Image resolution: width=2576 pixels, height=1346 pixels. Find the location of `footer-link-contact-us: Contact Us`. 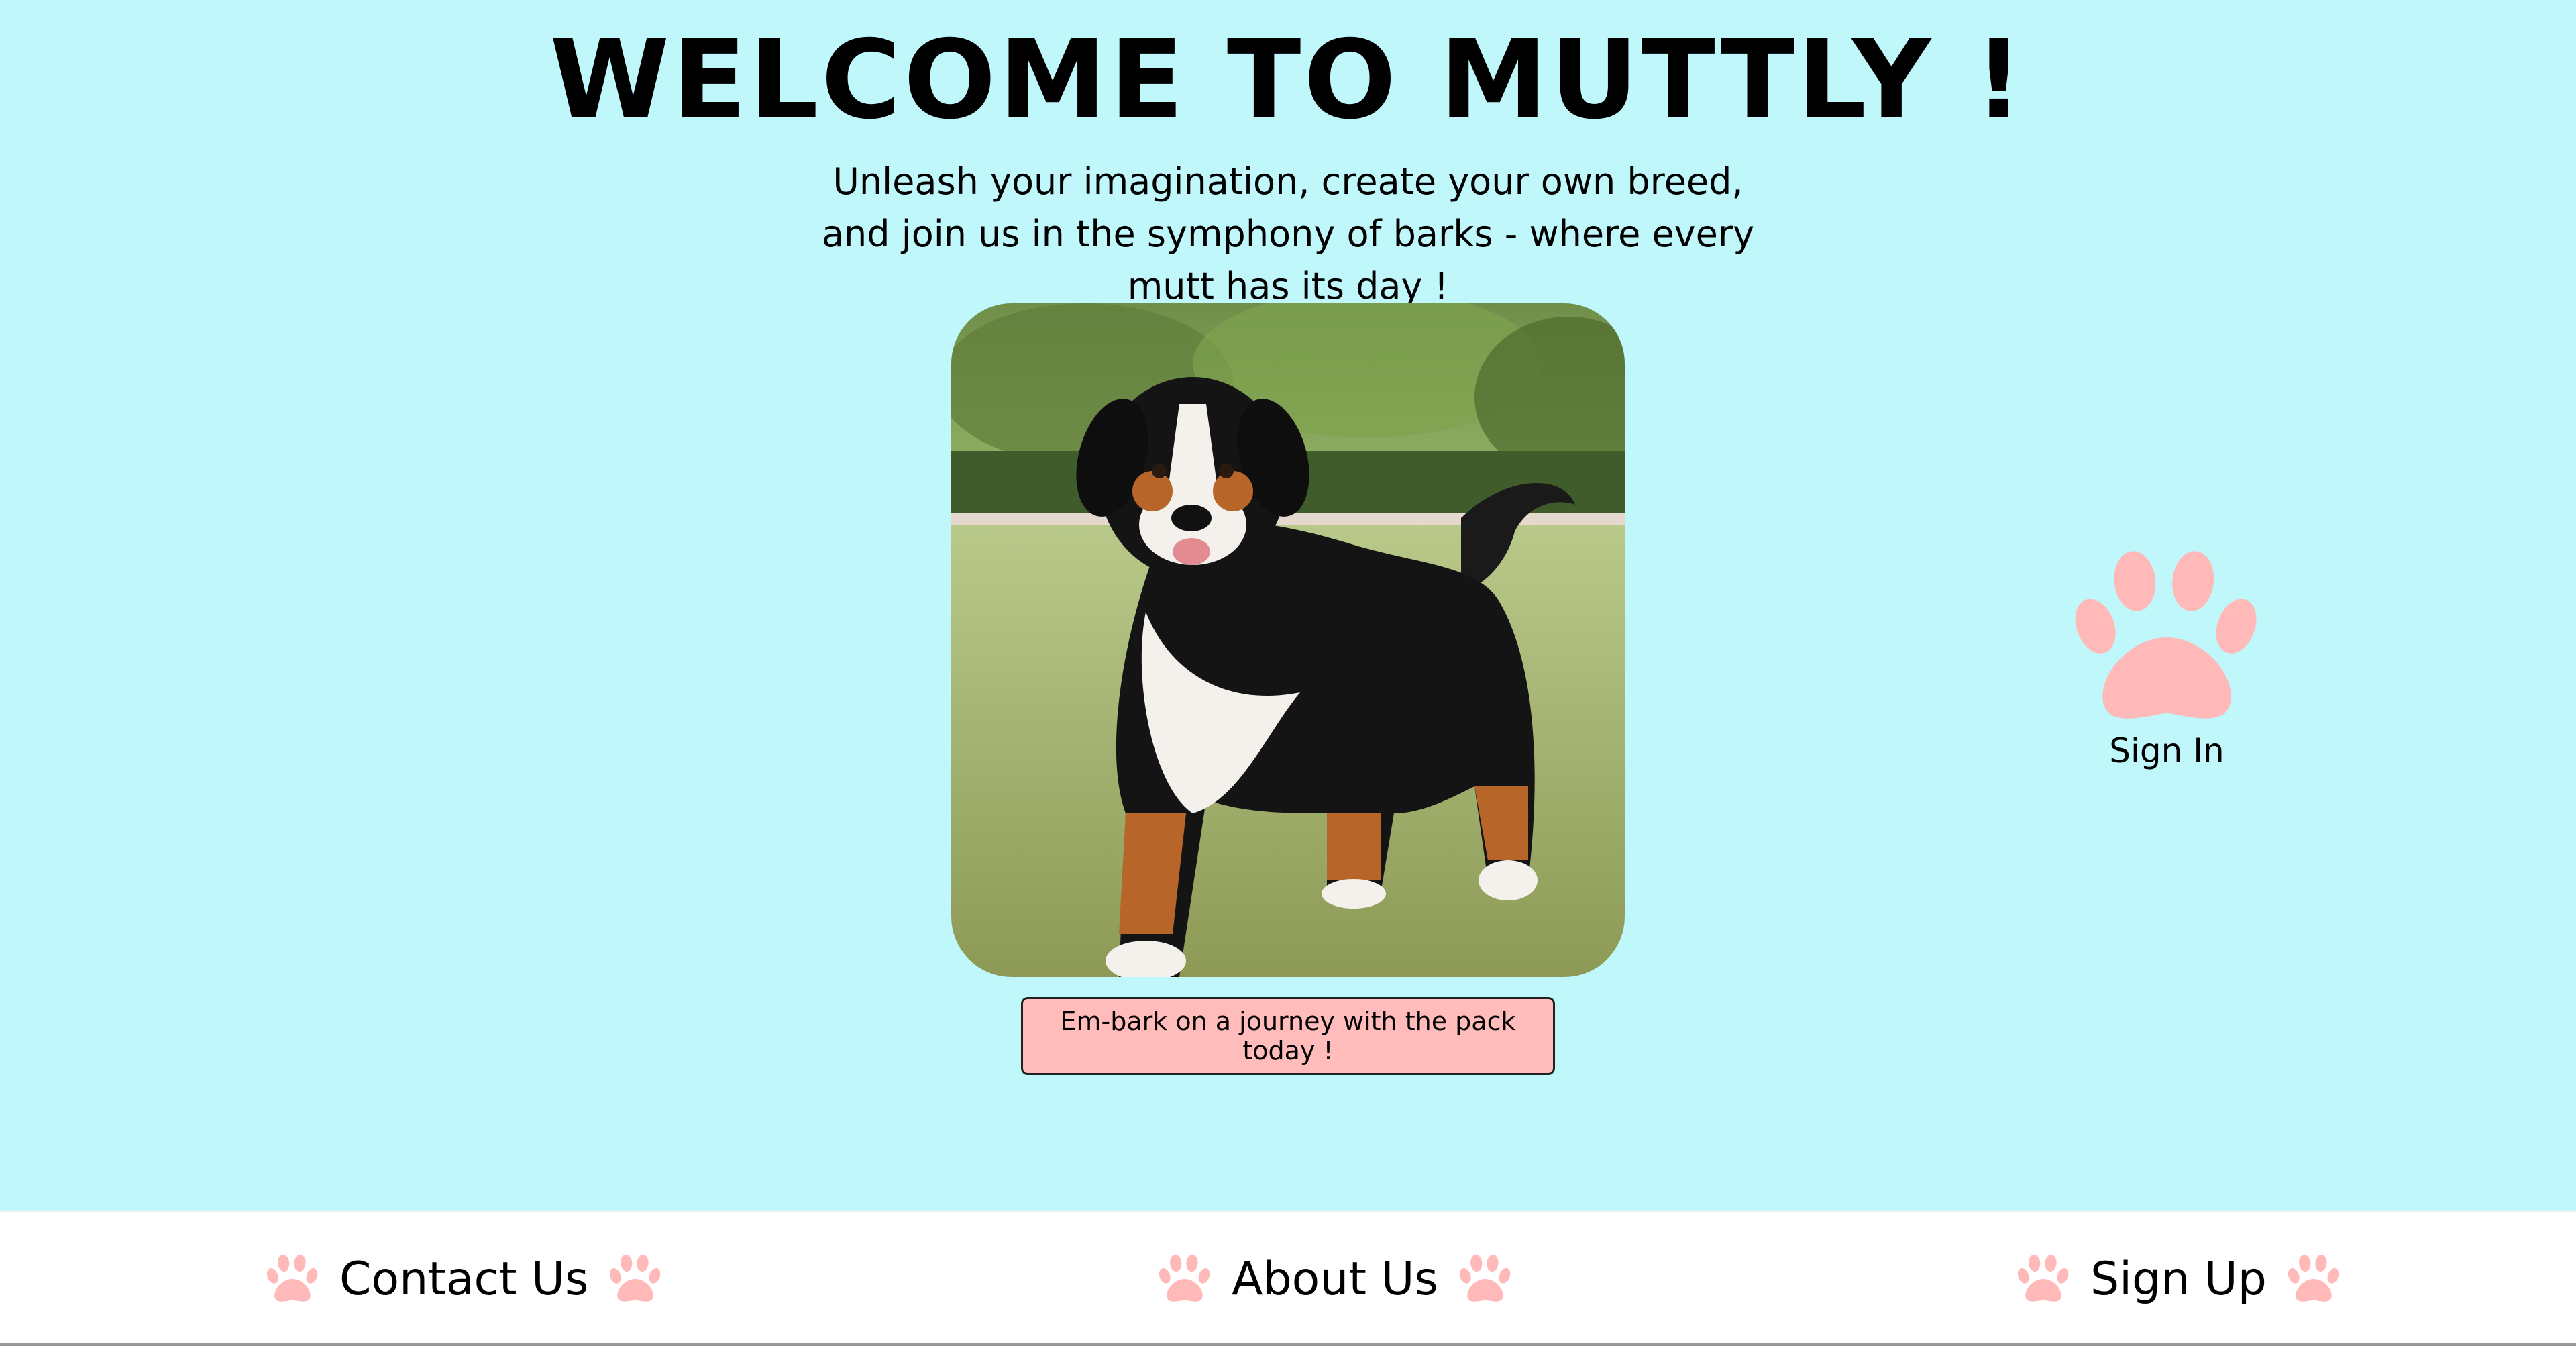

footer-link-contact-us: Contact Us is located at coordinates (464, 1279).